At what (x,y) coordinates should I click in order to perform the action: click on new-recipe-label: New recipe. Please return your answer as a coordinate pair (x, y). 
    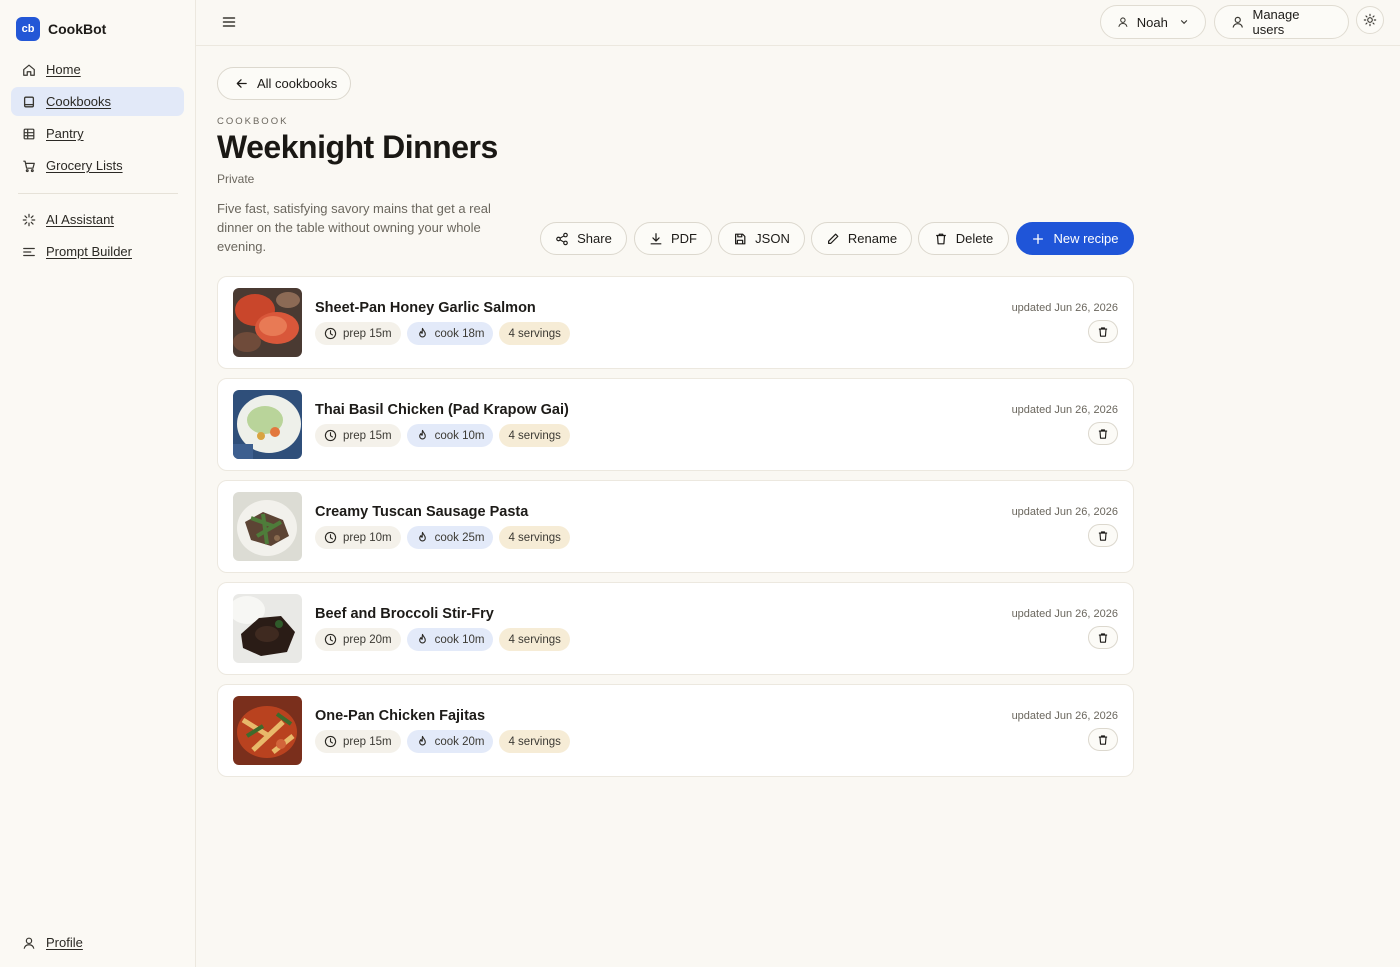
    Looking at the image, I should click on (1086, 238).